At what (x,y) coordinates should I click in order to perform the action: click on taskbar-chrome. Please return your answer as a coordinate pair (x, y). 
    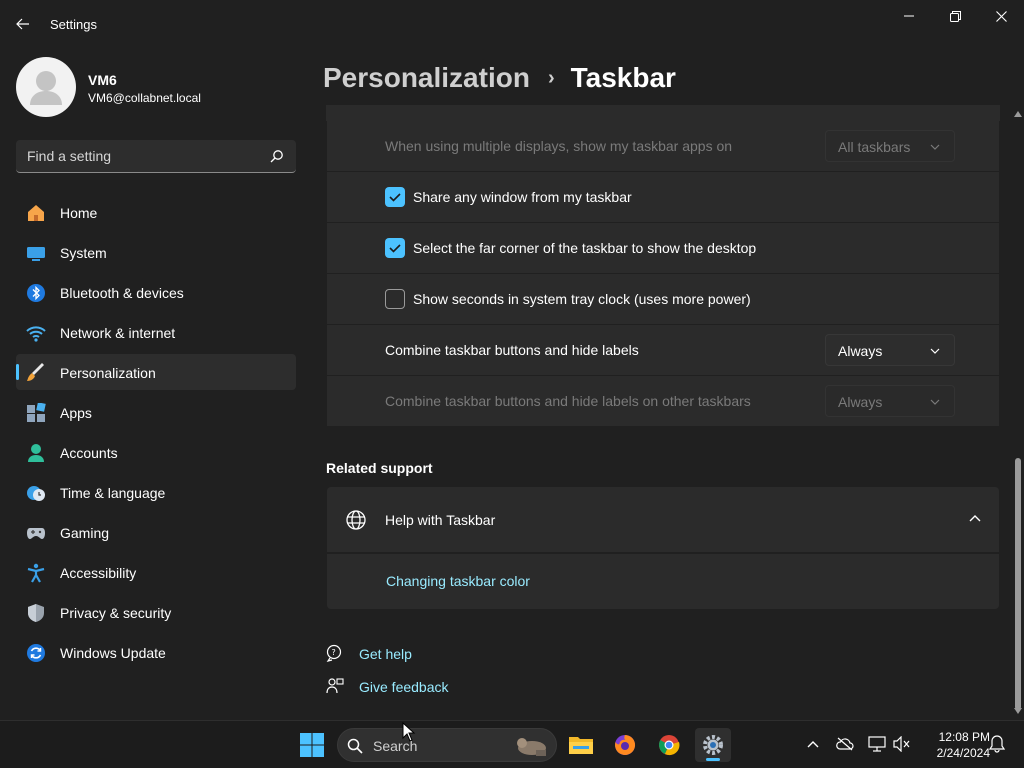
    Looking at the image, I should click on (669, 745).